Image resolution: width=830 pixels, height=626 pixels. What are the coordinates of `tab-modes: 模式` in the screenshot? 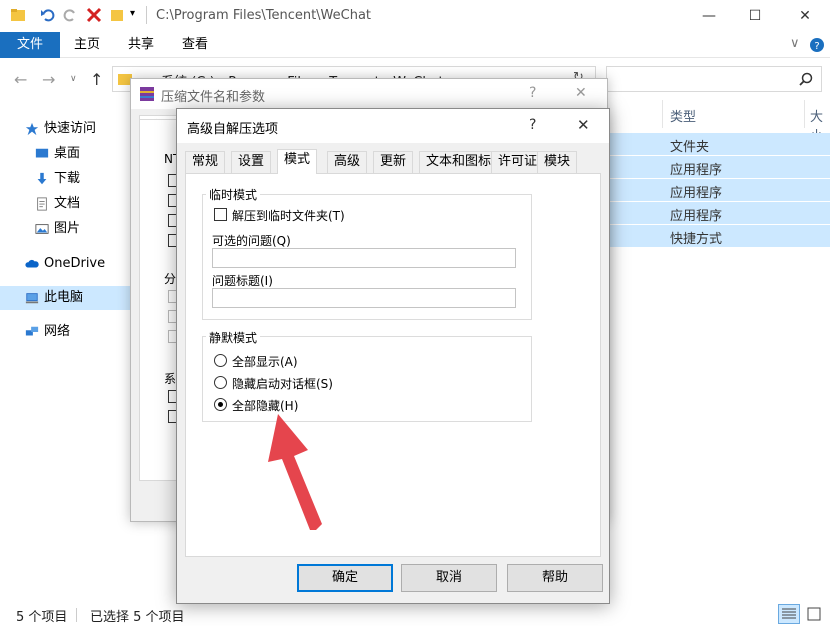 It's located at (297, 161).